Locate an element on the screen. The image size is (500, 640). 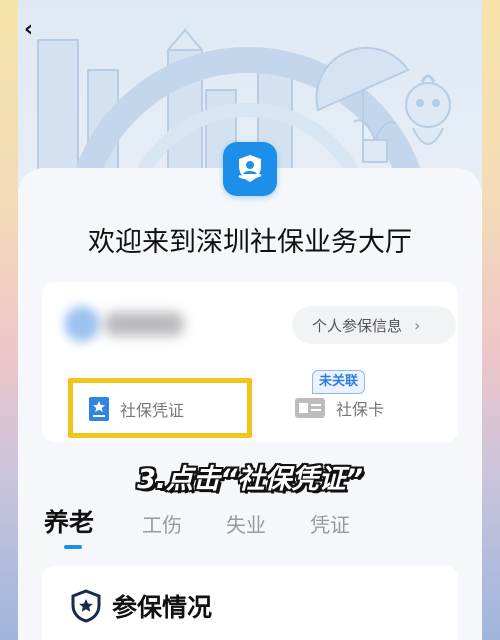
social-security-voucher-button: 社保凭证 is located at coordinates (136, 409).